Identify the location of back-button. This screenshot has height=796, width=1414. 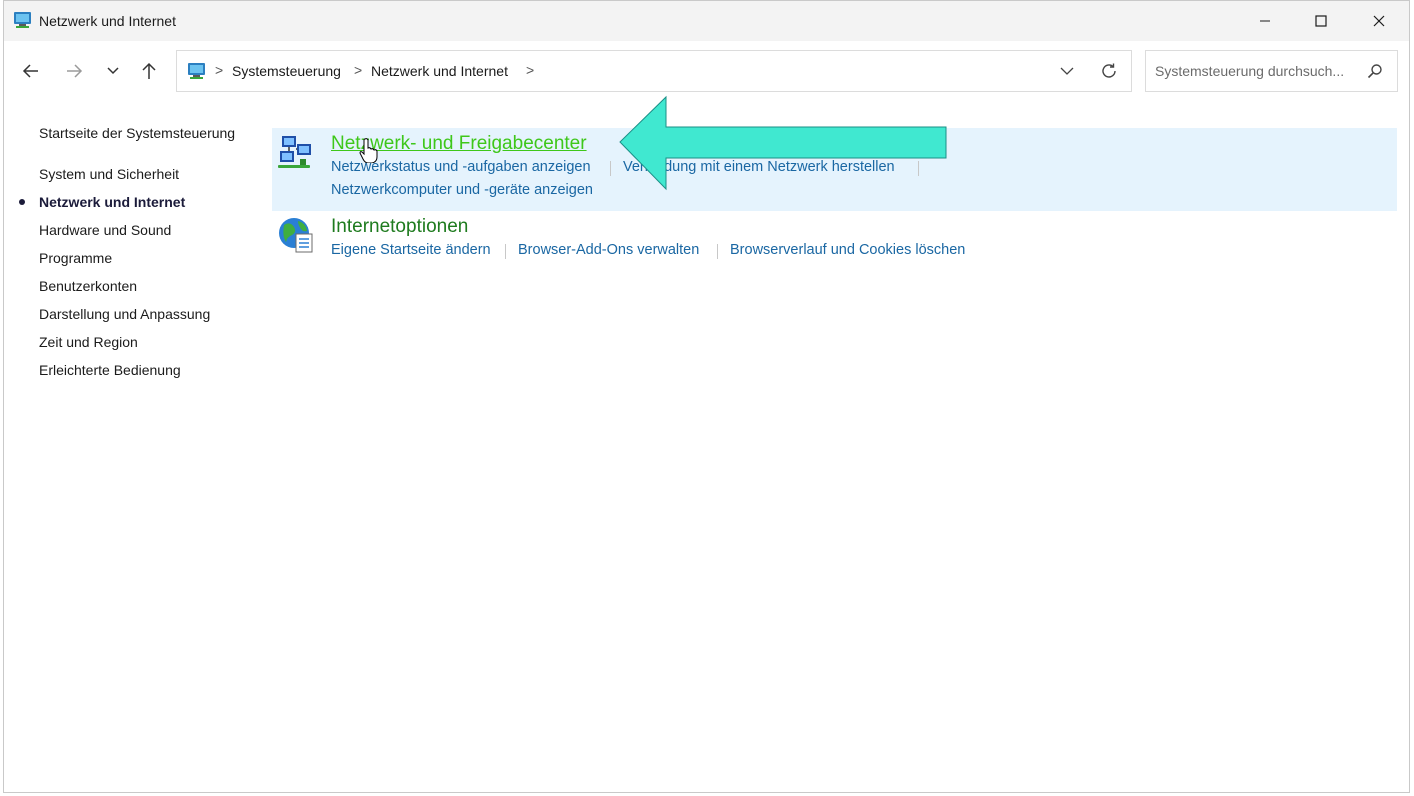
(31, 71).